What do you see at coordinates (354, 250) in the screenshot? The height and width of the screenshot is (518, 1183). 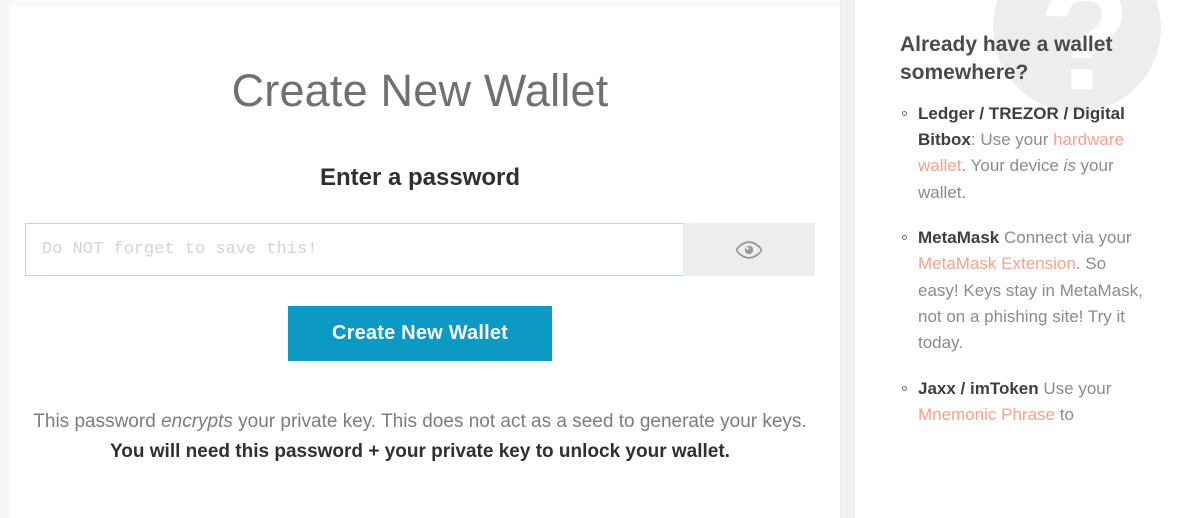 I see `password-input` at bounding box center [354, 250].